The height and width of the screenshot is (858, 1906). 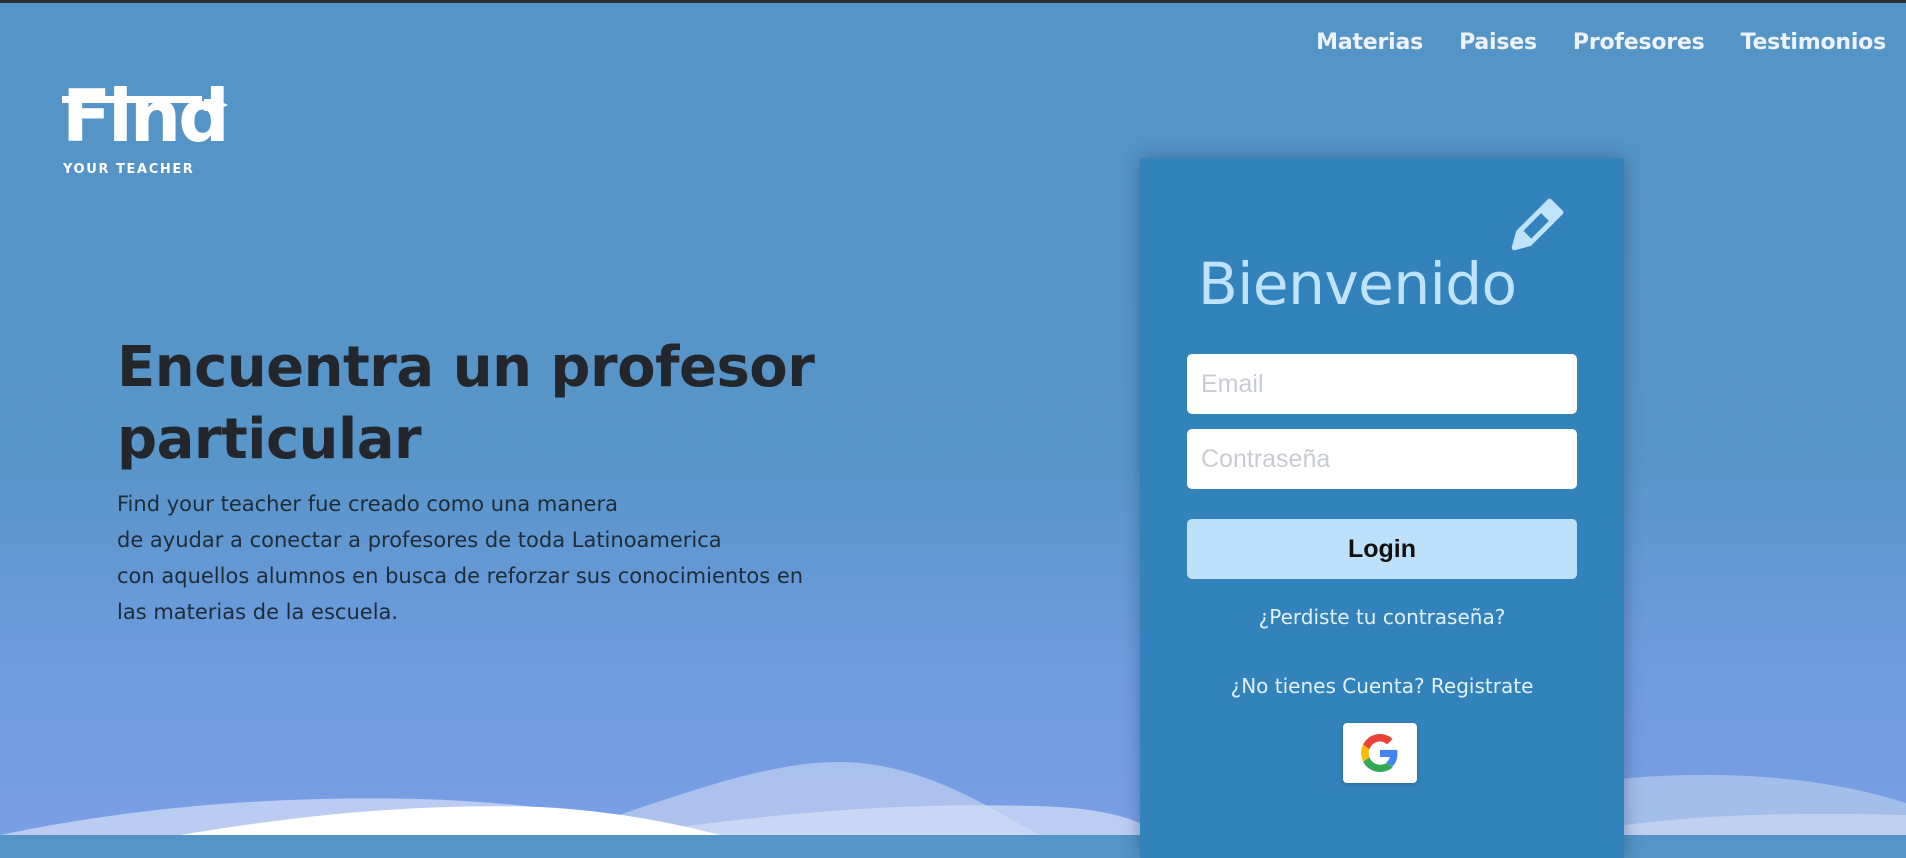 I want to click on password-field, so click(x=1382, y=459).